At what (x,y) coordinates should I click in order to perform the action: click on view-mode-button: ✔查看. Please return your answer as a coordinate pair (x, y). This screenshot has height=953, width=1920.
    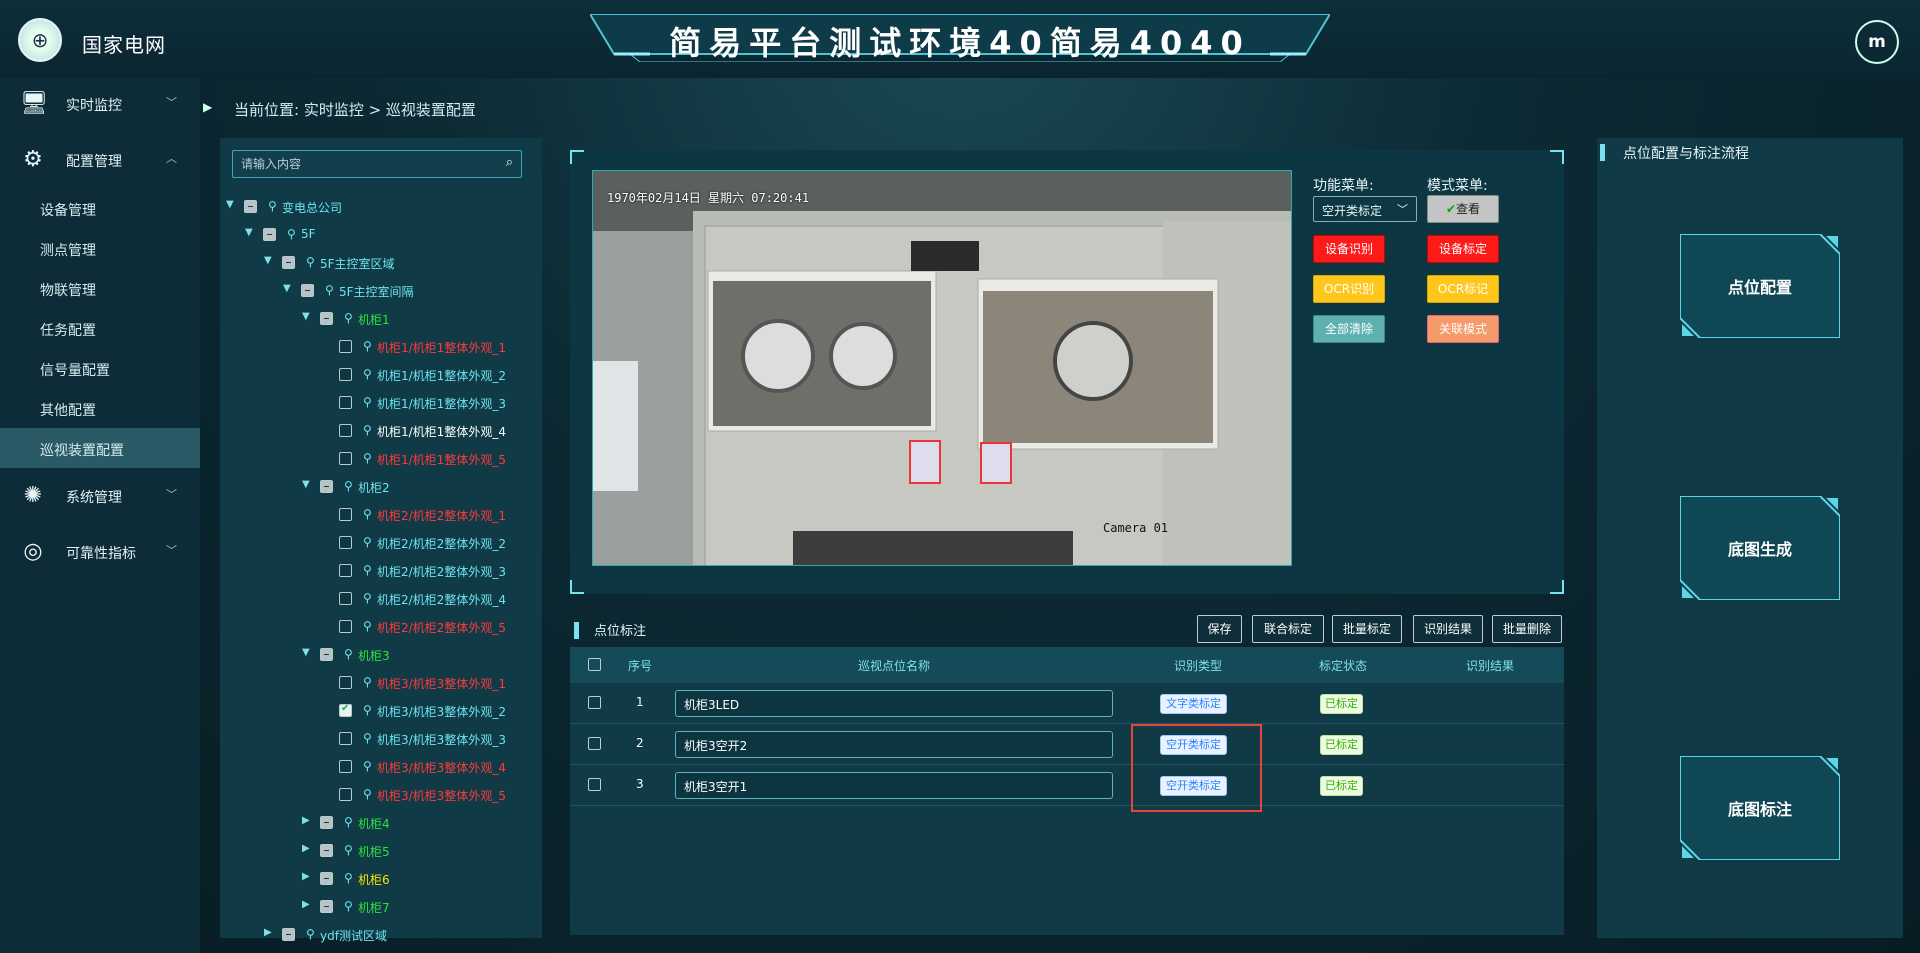
    Looking at the image, I should click on (1463, 209).